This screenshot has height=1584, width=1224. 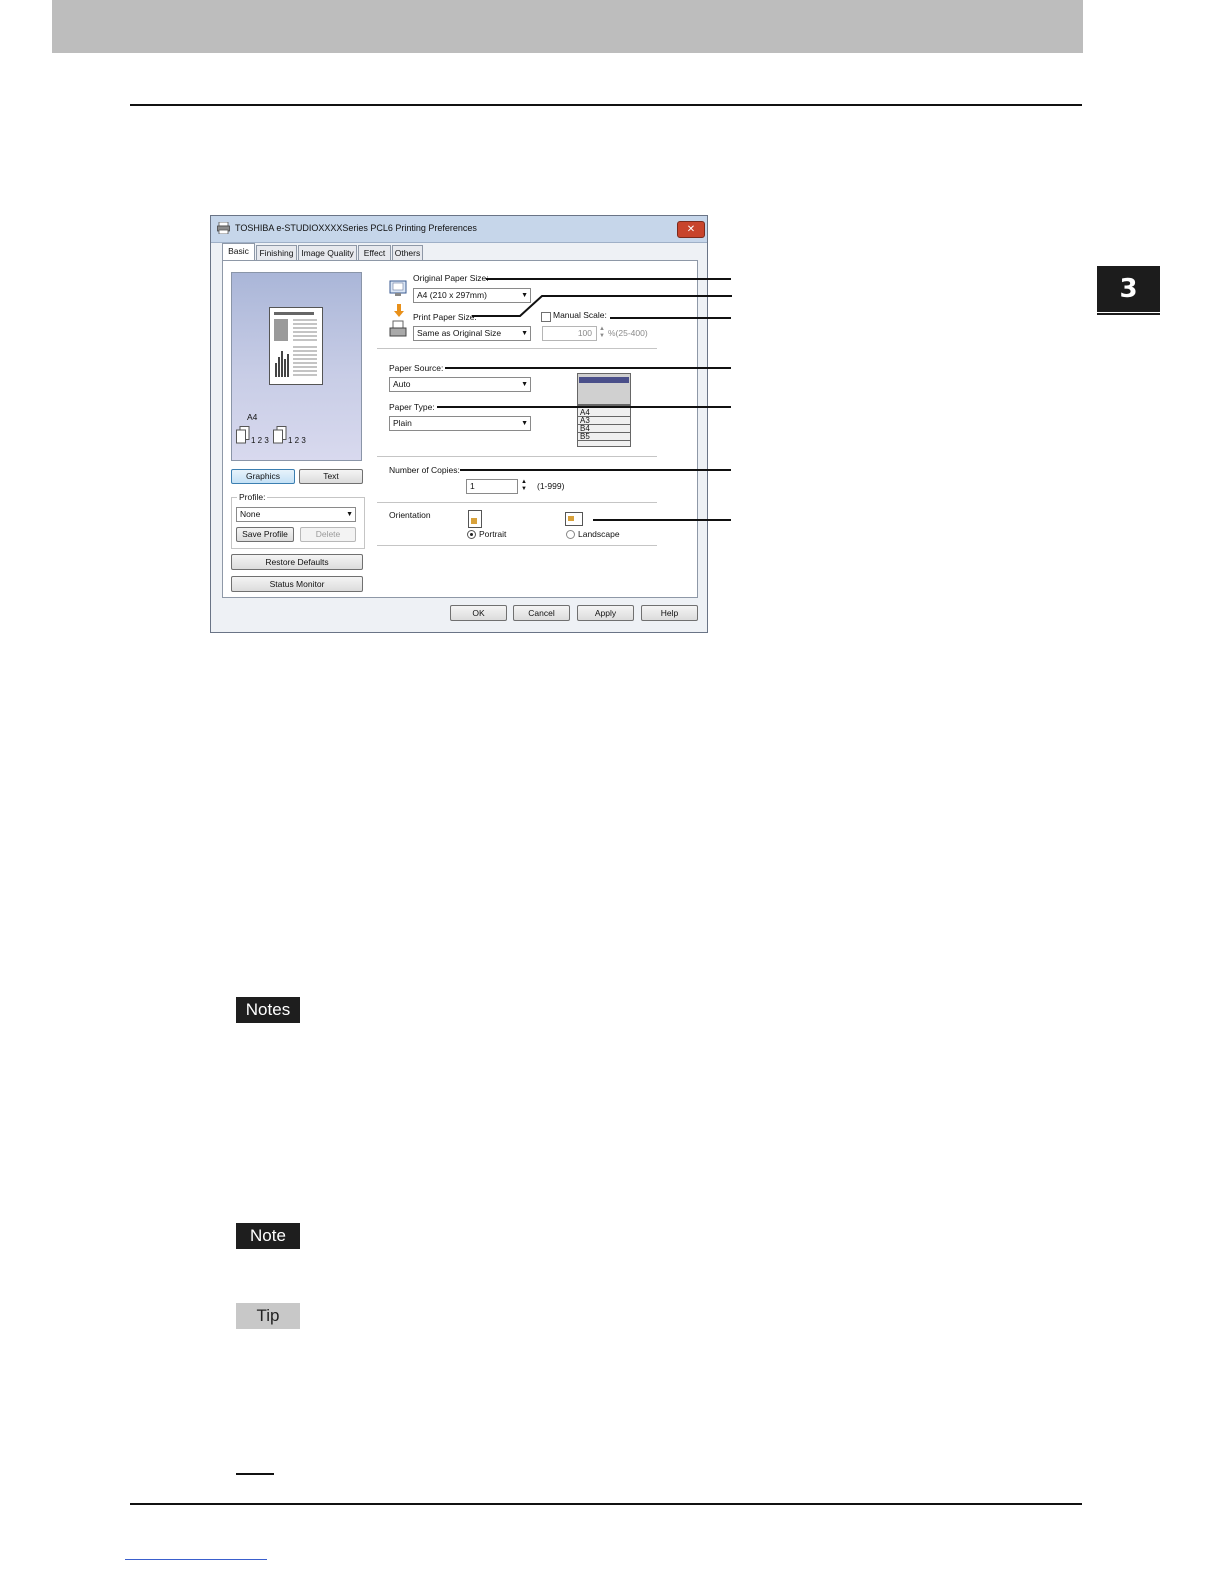 I want to click on collate-label-1: 1 2 3, so click(x=260, y=440).